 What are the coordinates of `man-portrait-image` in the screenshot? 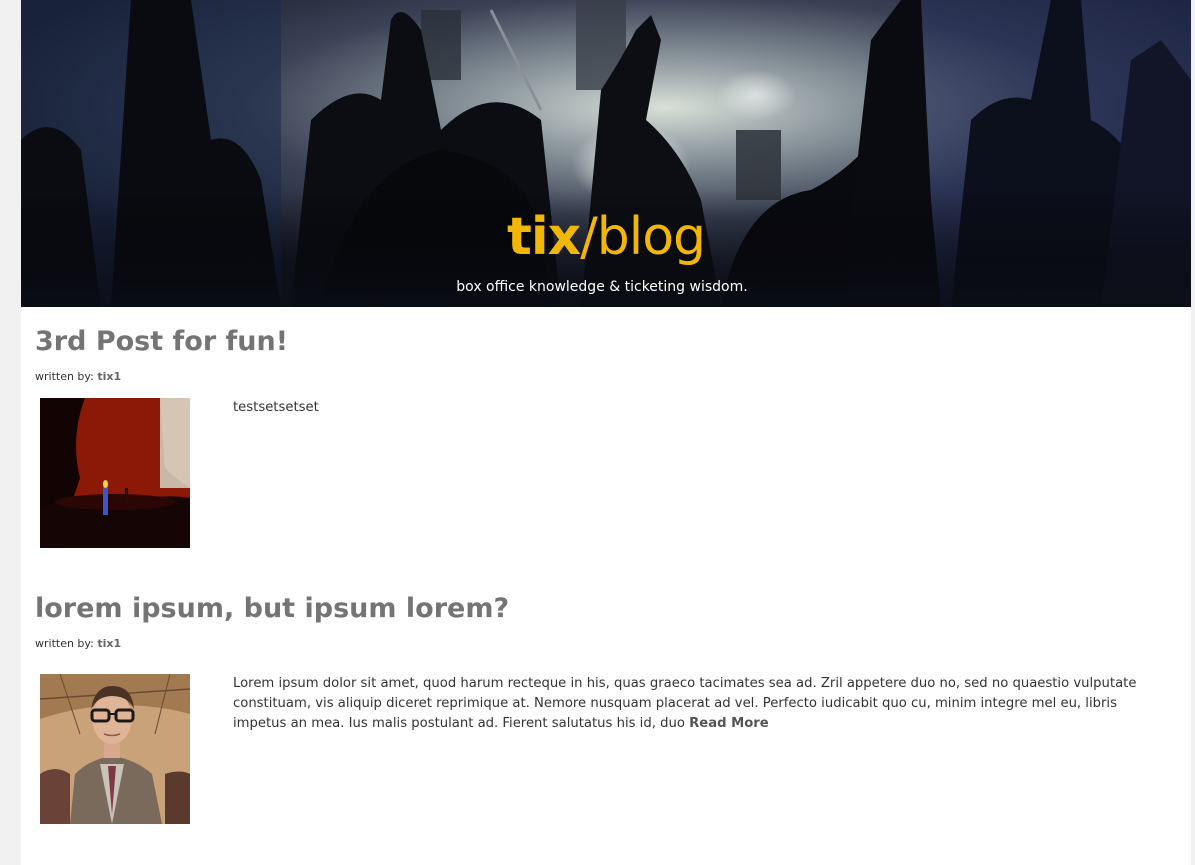 It's located at (115, 749).